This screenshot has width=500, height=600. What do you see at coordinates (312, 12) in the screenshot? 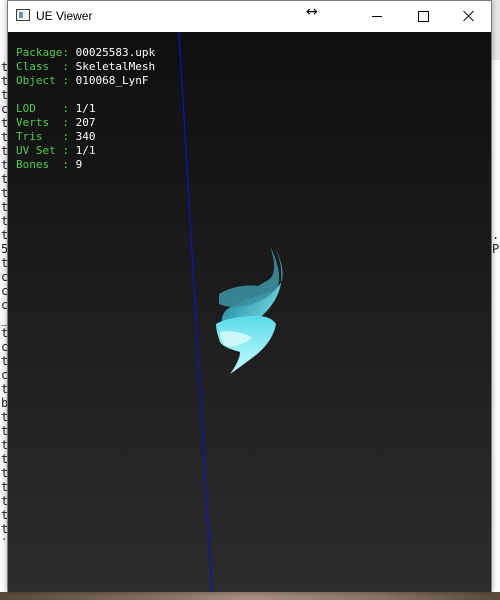
I see `resize-horizontal-icon: ↔` at bounding box center [312, 12].